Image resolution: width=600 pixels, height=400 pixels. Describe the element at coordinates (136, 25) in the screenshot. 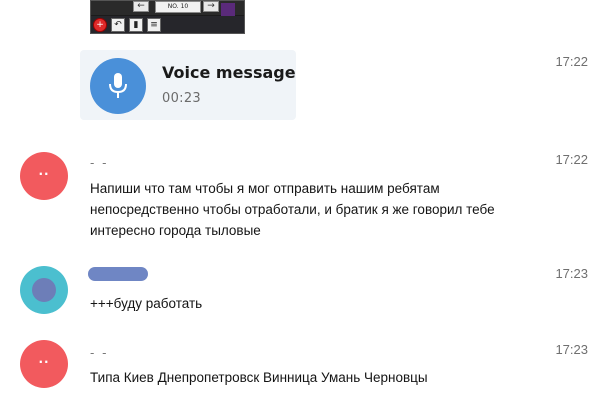

I see `trash-icon: ▮` at that location.